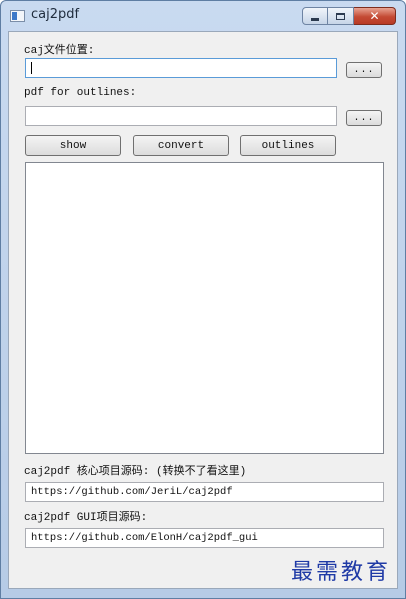 The image size is (406, 599). Describe the element at coordinates (73, 145) in the screenshot. I see `show-button: show` at that location.